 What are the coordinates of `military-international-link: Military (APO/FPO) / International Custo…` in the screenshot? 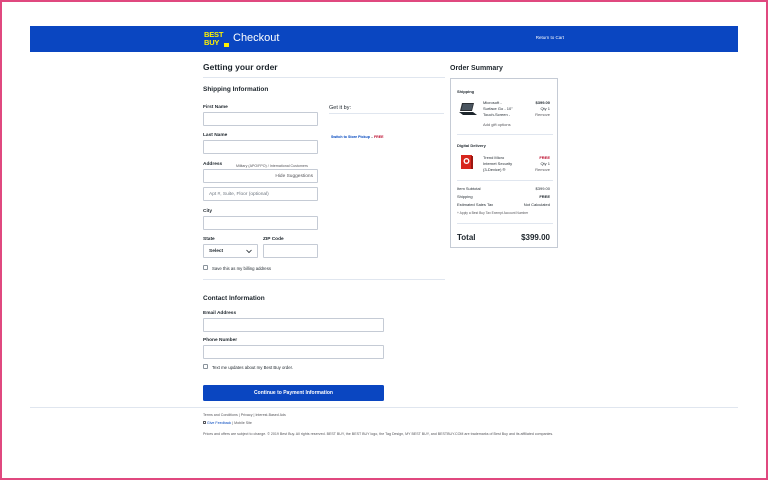 It's located at (272, 166).